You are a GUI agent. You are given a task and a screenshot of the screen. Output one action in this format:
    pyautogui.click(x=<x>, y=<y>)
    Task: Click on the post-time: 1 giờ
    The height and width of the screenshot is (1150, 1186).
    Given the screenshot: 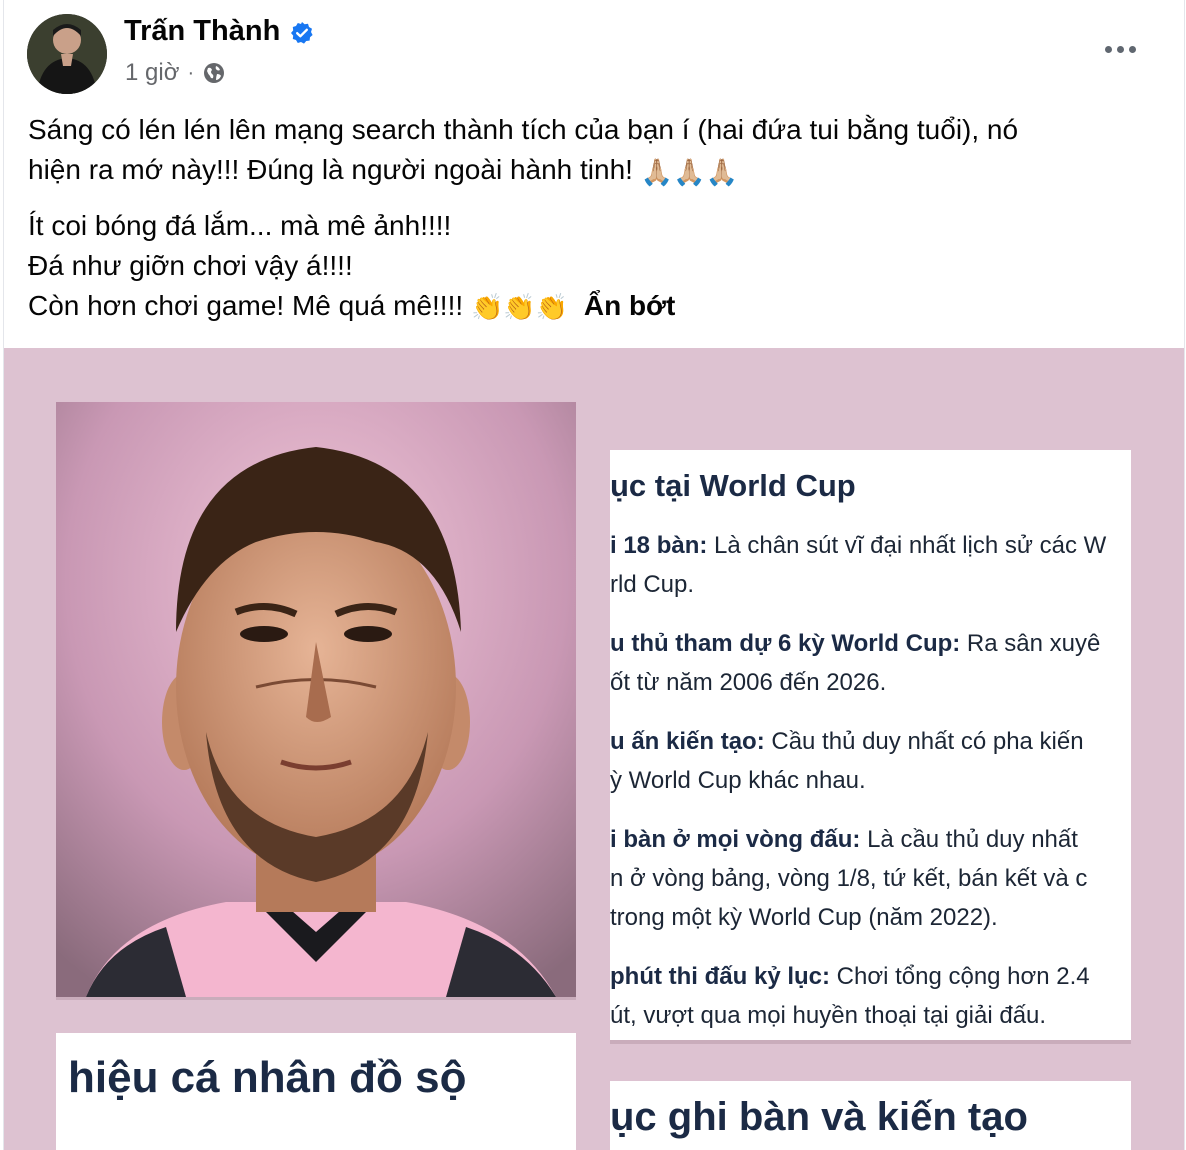 What is the action you would take?
    pyautogui.click(x=152, y=73)
    